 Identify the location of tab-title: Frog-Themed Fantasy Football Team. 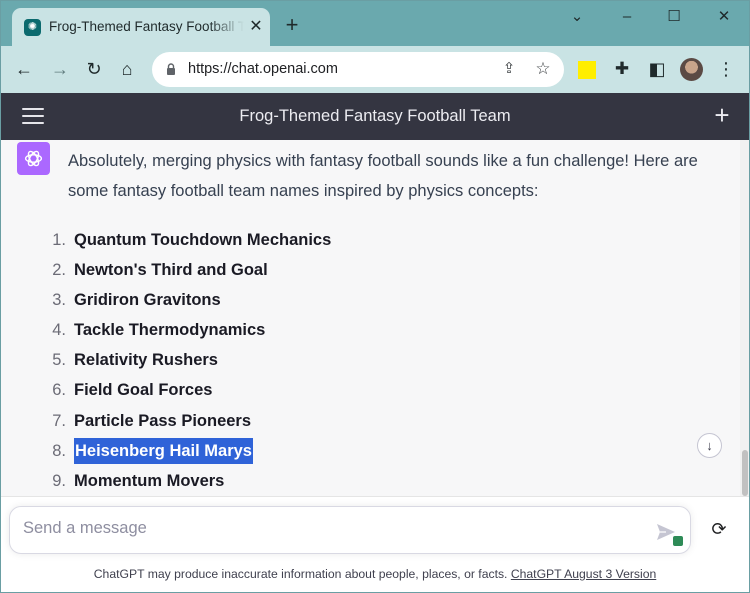
(146, 26).